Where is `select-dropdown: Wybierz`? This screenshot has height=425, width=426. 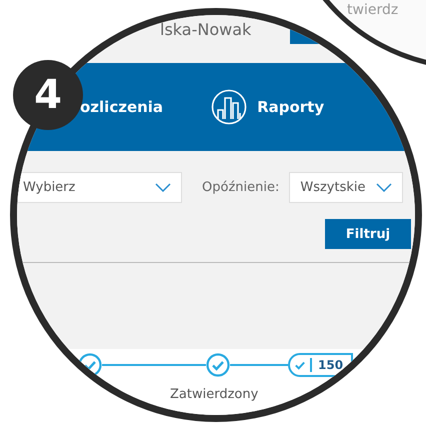 select-dropdown: Wybierz is located at coordinates (99, 187).